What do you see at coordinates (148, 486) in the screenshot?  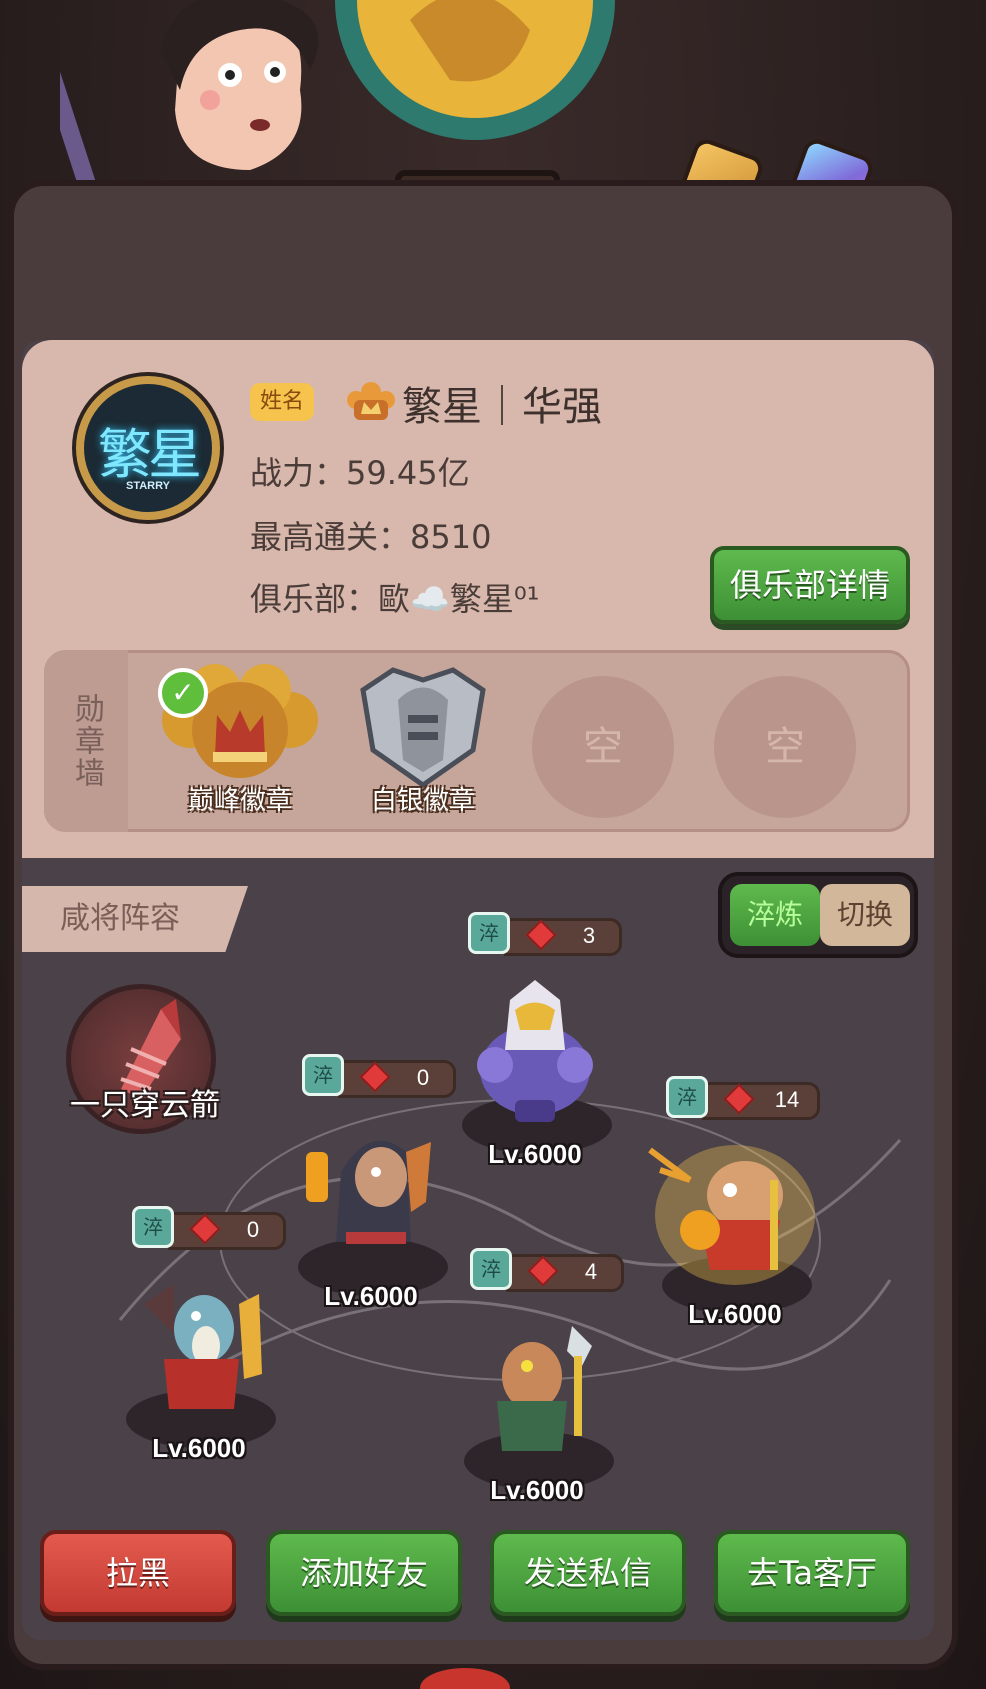 I see `avatar-logo-subtext: STARRY` at bounding box center [148, 486].